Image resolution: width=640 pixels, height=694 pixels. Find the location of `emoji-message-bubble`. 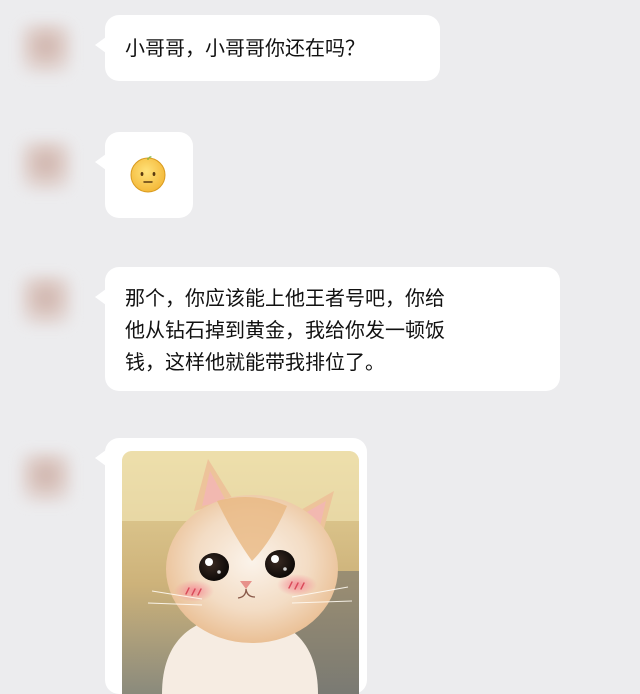

emoji-message-bubble is located at coordinates (144, 175).